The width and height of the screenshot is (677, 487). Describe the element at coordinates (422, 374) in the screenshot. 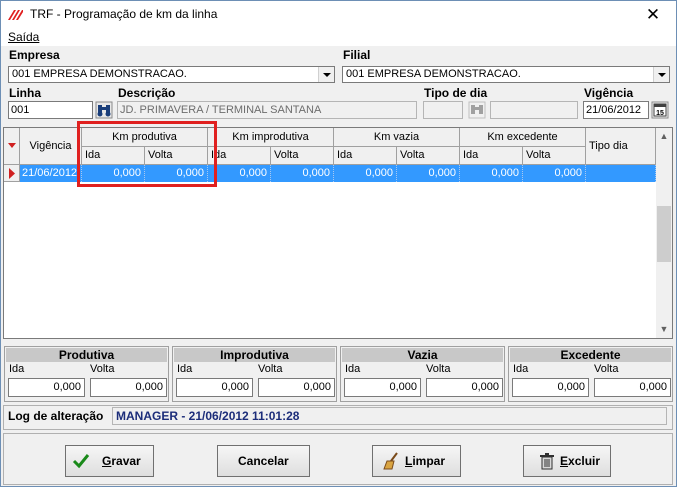

I see `panel-vazia: Vazia Ida Volta 0,000 0,000` at that location.